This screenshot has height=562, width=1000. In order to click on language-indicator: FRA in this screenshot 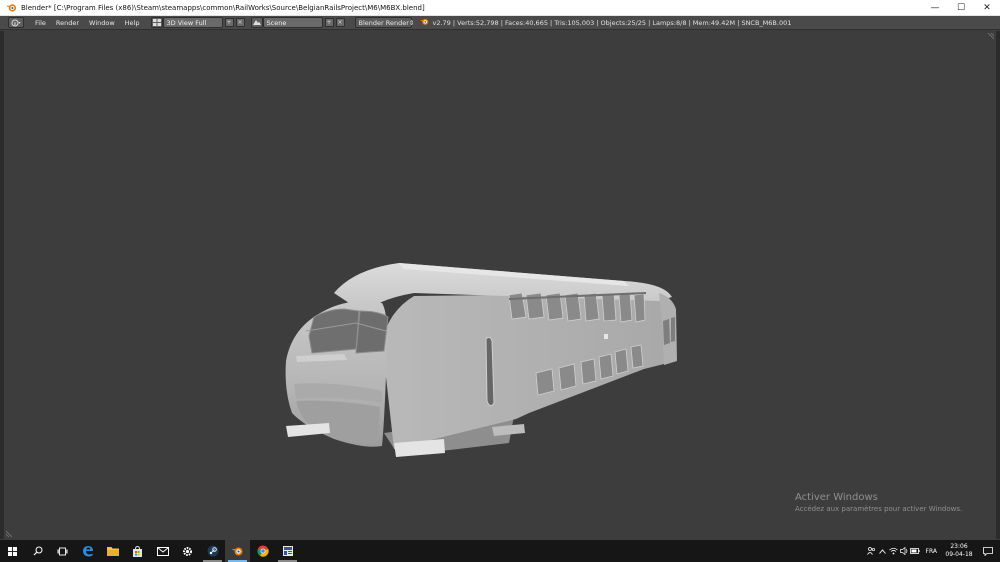, I will do `click(931, 551)`.